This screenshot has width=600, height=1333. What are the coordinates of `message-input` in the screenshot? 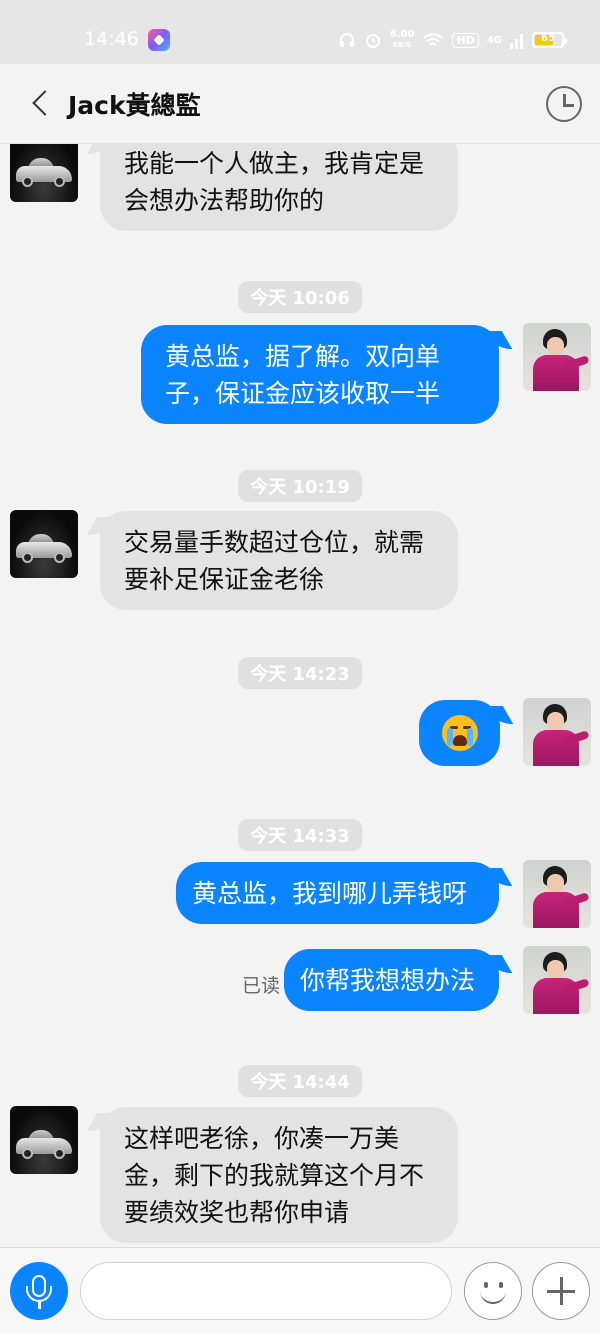 It's located at (266, 1291).